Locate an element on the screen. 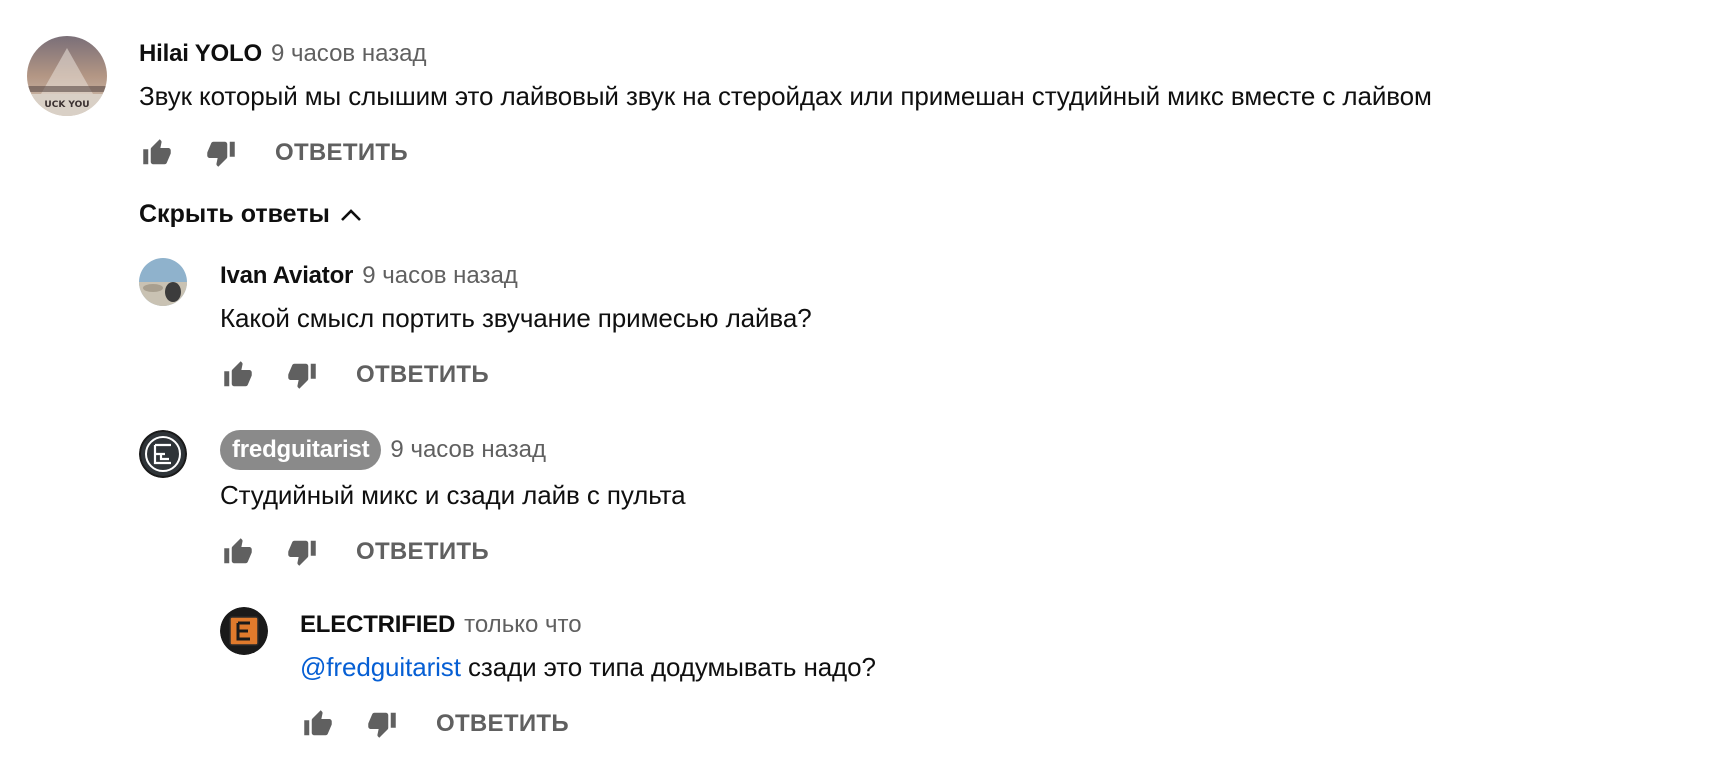  chevron-up-icon is located at coordinates (350, 214).